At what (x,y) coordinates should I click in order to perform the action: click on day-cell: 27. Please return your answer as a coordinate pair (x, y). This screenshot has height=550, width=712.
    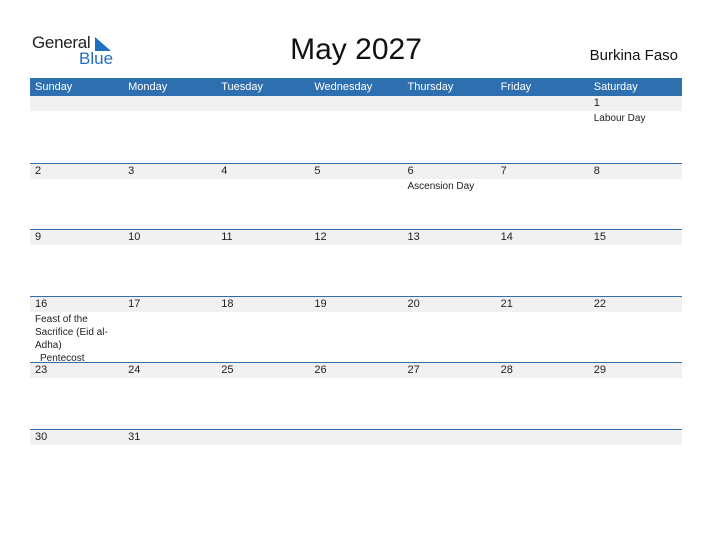
    Looking at the image, I should click on (449, 396).